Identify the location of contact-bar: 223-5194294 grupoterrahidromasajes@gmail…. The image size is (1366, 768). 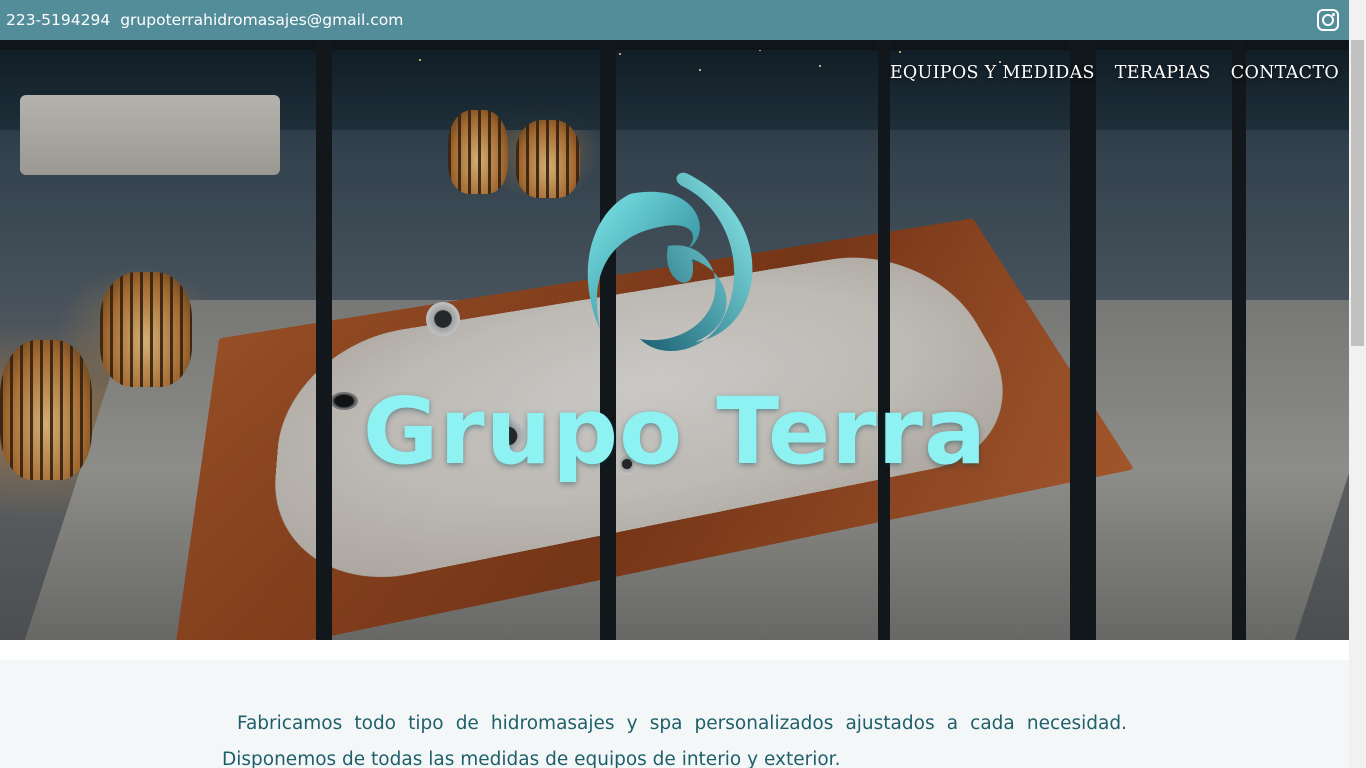
(674, 20).